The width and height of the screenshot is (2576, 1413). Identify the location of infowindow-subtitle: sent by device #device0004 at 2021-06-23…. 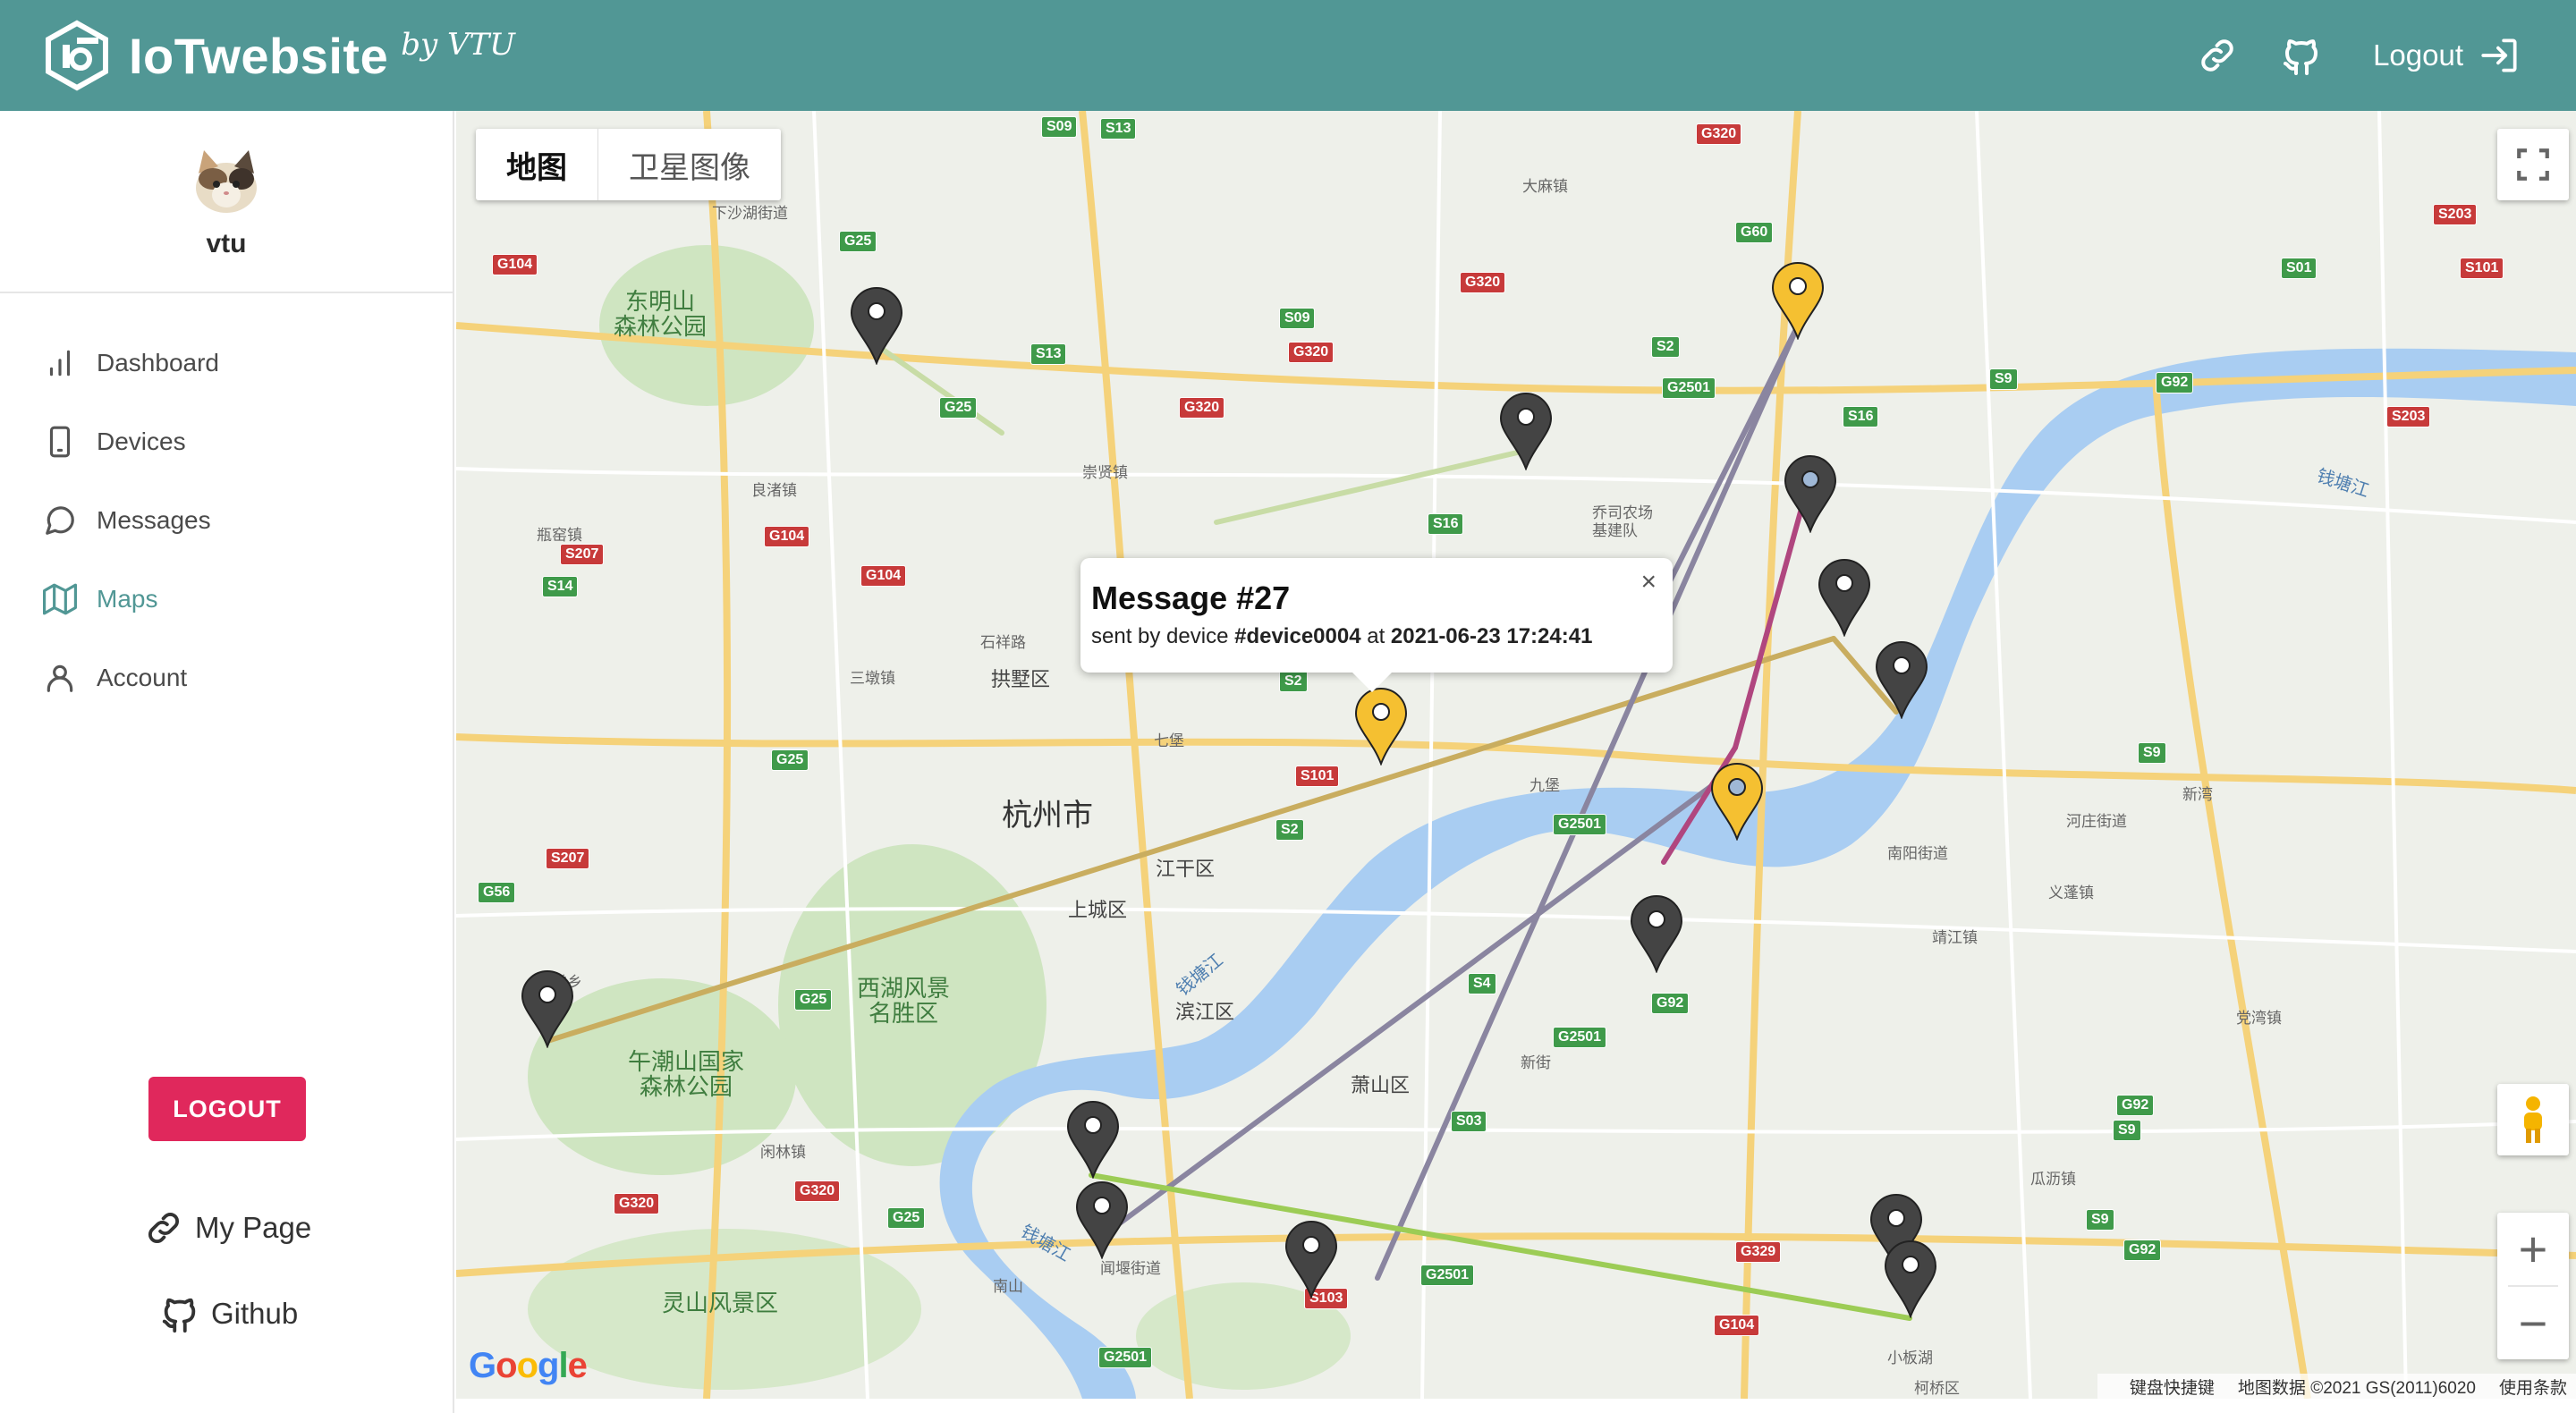
(1376, 636).